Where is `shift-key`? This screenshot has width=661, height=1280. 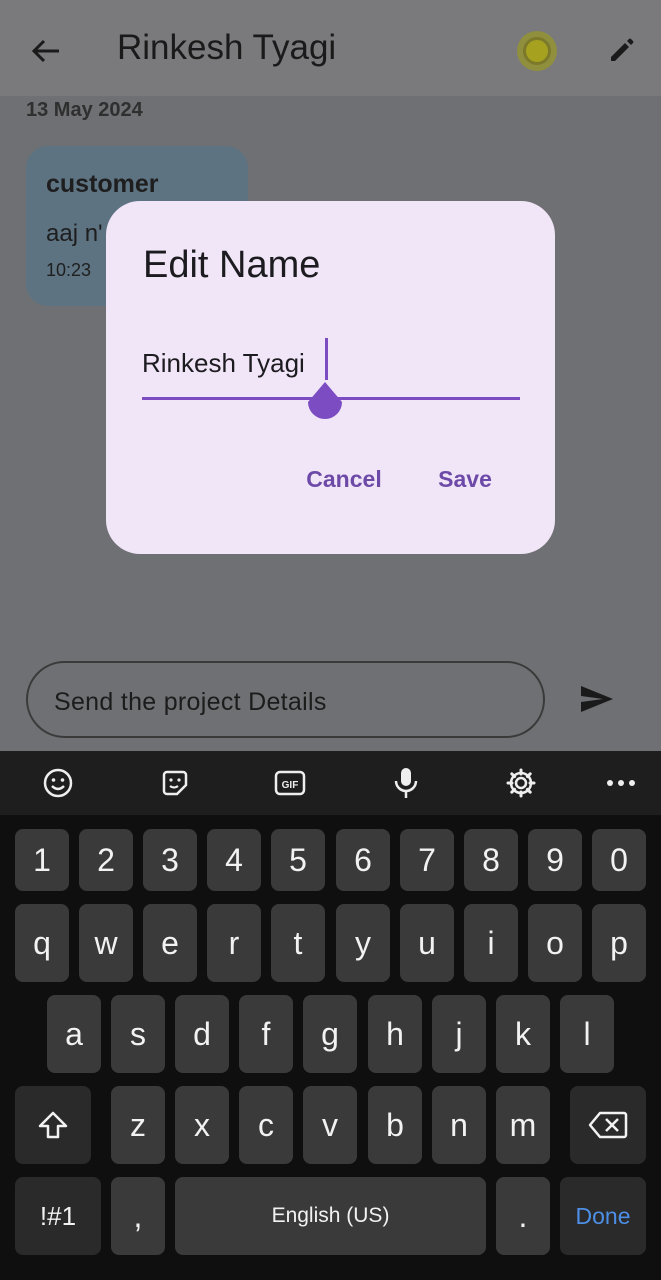 shift-key is located at coordinates (53, 1125).